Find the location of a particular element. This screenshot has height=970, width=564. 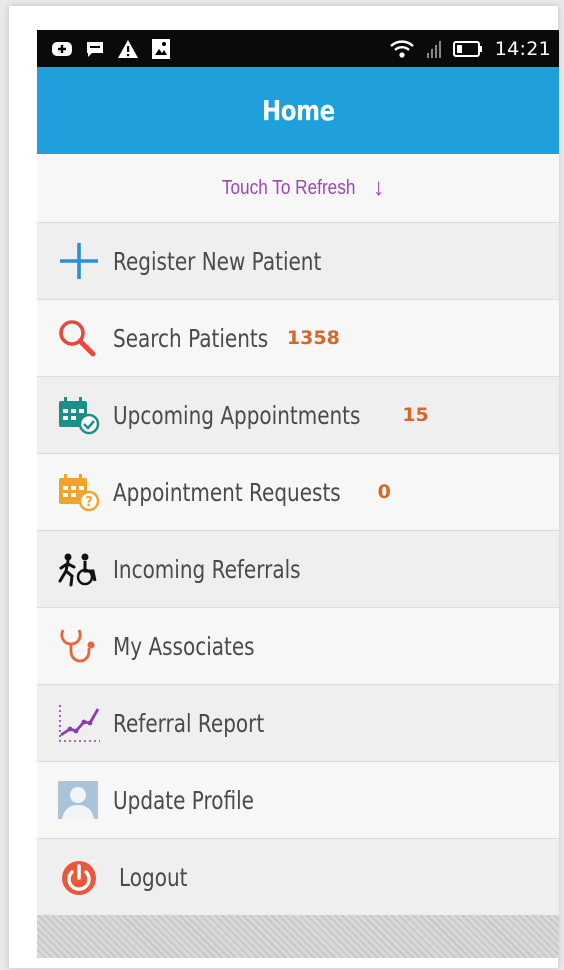

signal-icon is located at coordinates (433, 49).